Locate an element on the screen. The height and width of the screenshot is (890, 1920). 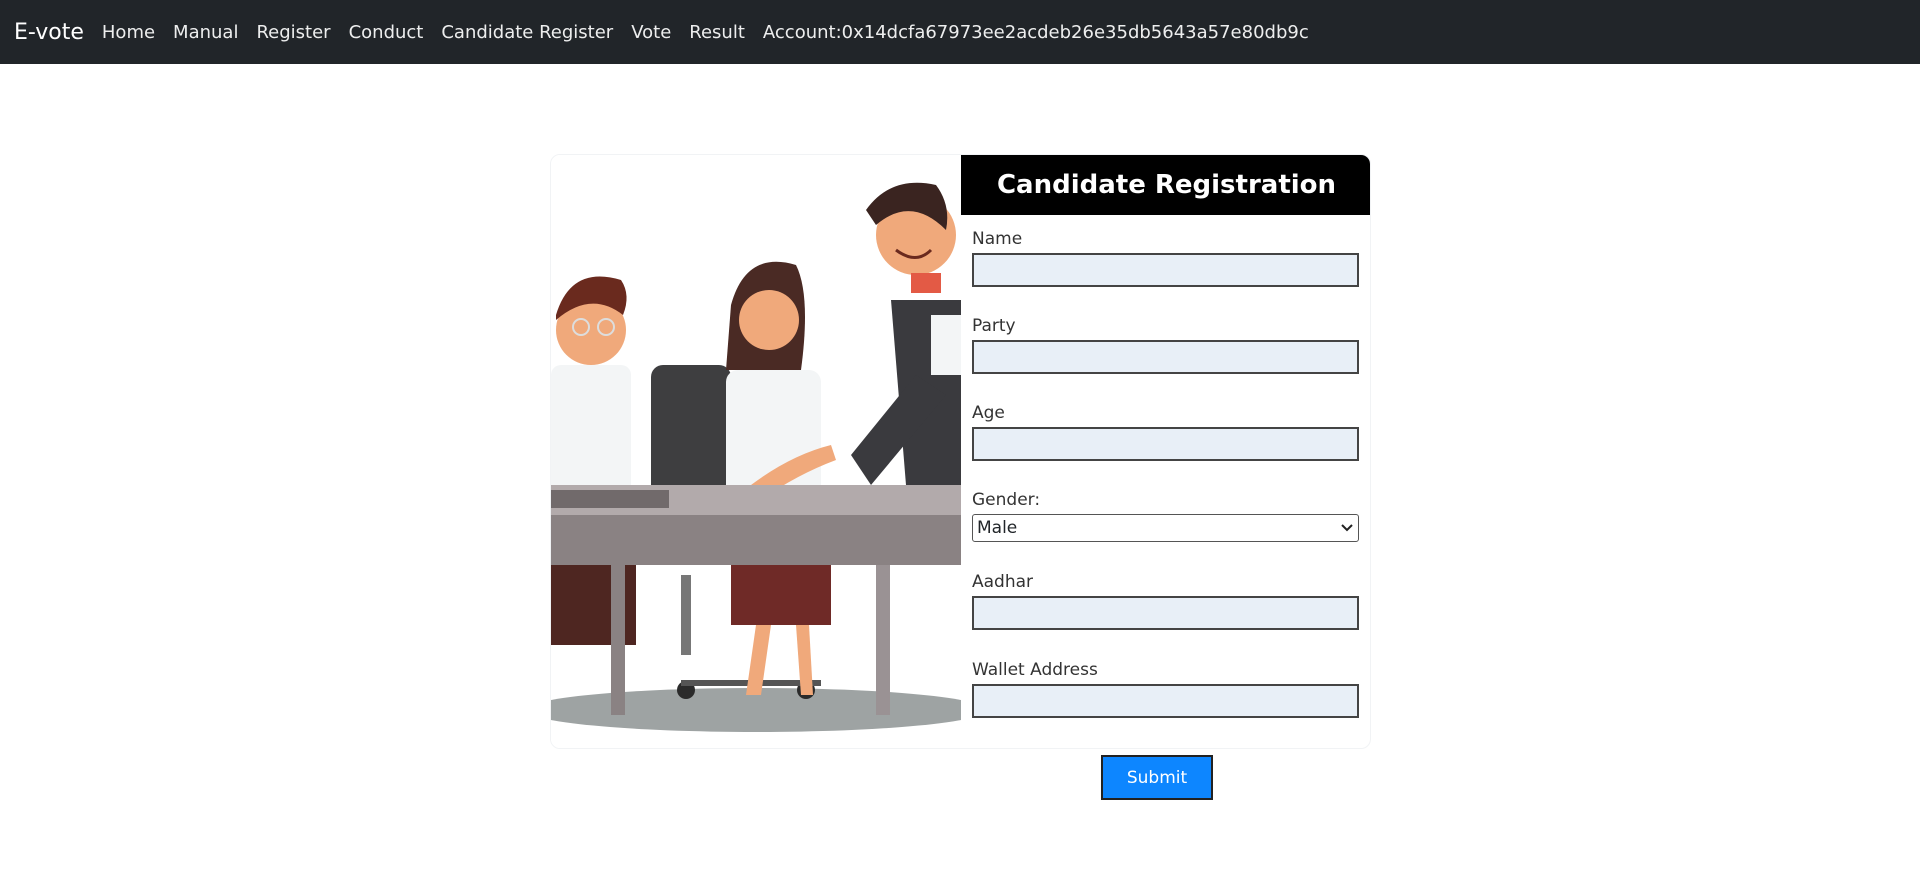
chevron-down-icon is located at coordinates (1347, 528).